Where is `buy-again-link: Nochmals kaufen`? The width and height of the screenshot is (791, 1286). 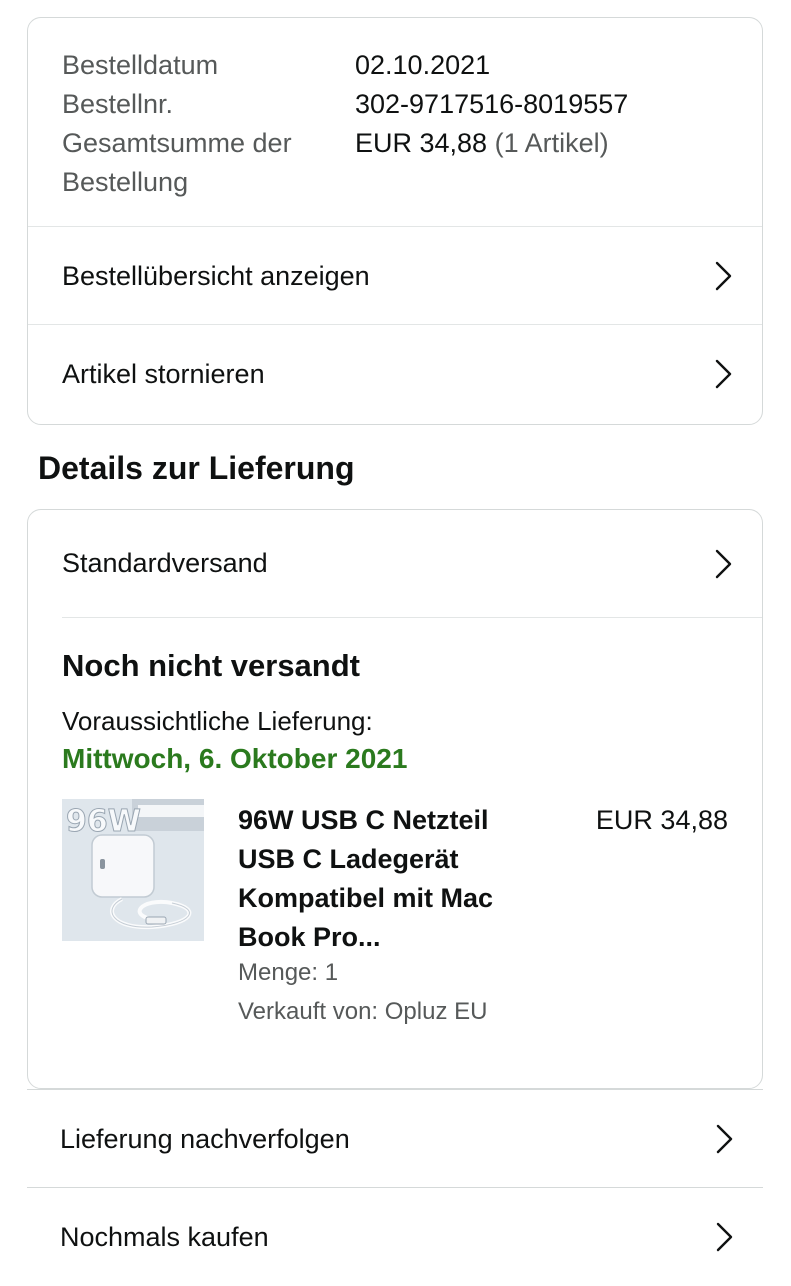
buy-again-link: Nochmals kaufen is located at coordinates (395, 1236).